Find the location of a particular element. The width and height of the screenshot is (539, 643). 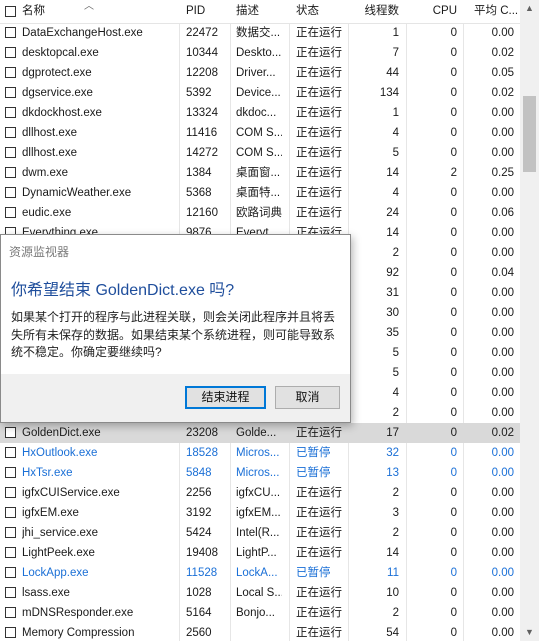

process-threads: 1 is located at coordinates (395, 113).